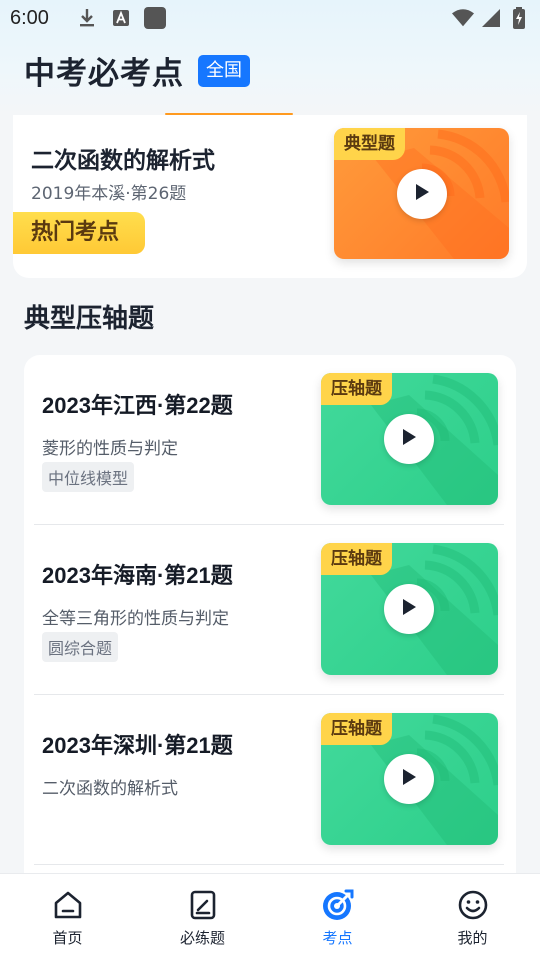  I want to click on item-description: 菱形的性质与判定, so click(110, 449).